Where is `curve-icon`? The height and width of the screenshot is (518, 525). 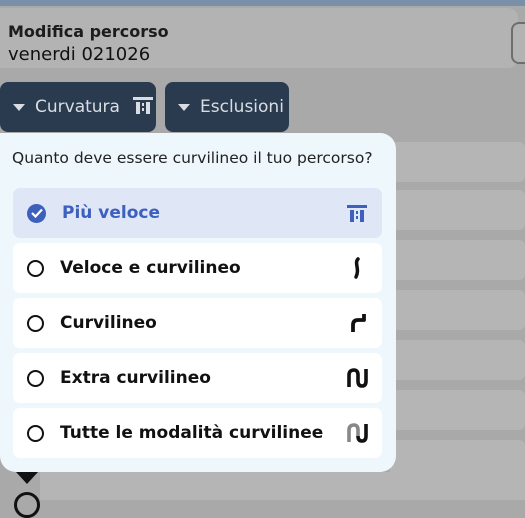
curve-icon is located at coordinates (357, 323).